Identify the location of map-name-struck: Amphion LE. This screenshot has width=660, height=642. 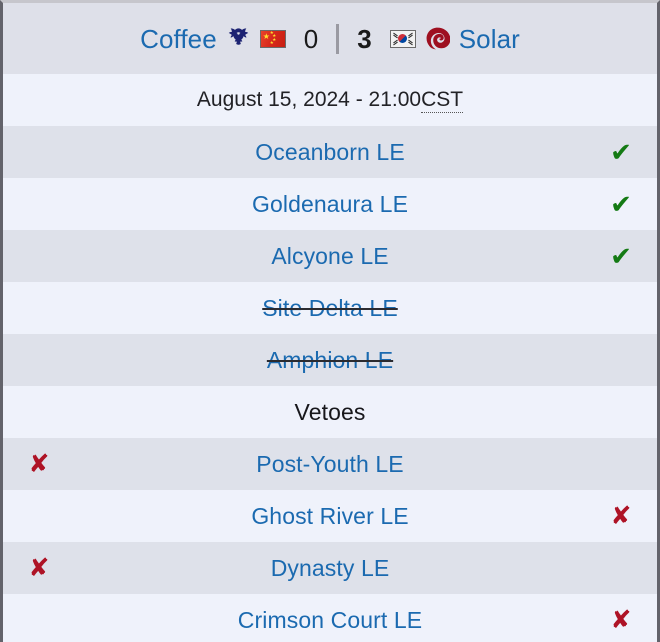
(330, 360).